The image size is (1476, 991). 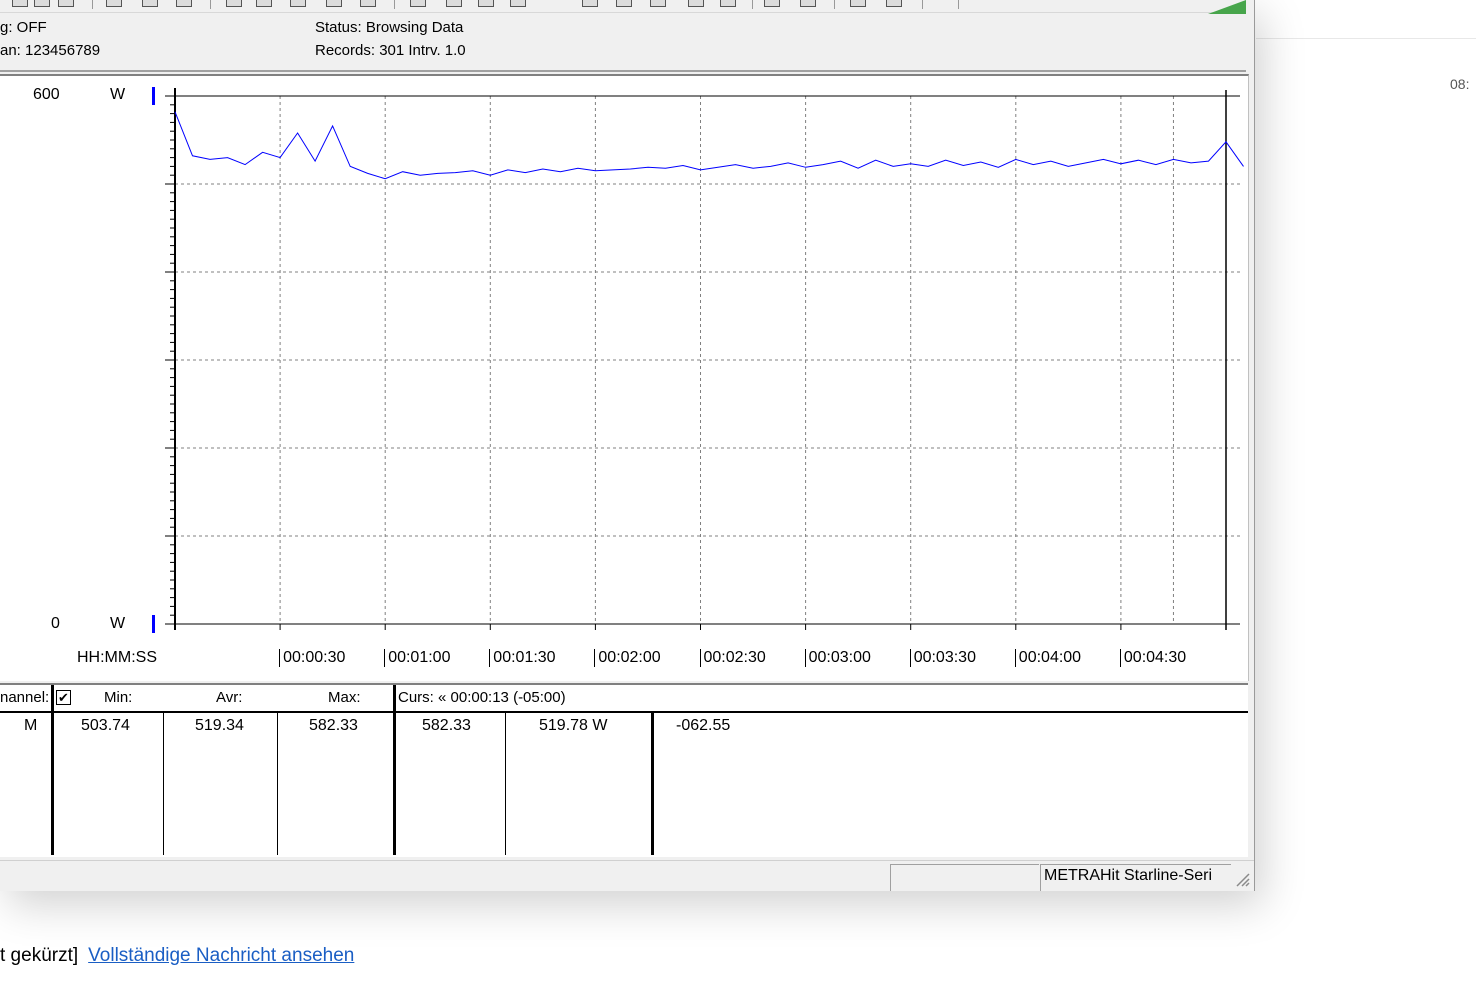 I want to click on x-tick-label: 00:03:00, so click(x=837, y=658).